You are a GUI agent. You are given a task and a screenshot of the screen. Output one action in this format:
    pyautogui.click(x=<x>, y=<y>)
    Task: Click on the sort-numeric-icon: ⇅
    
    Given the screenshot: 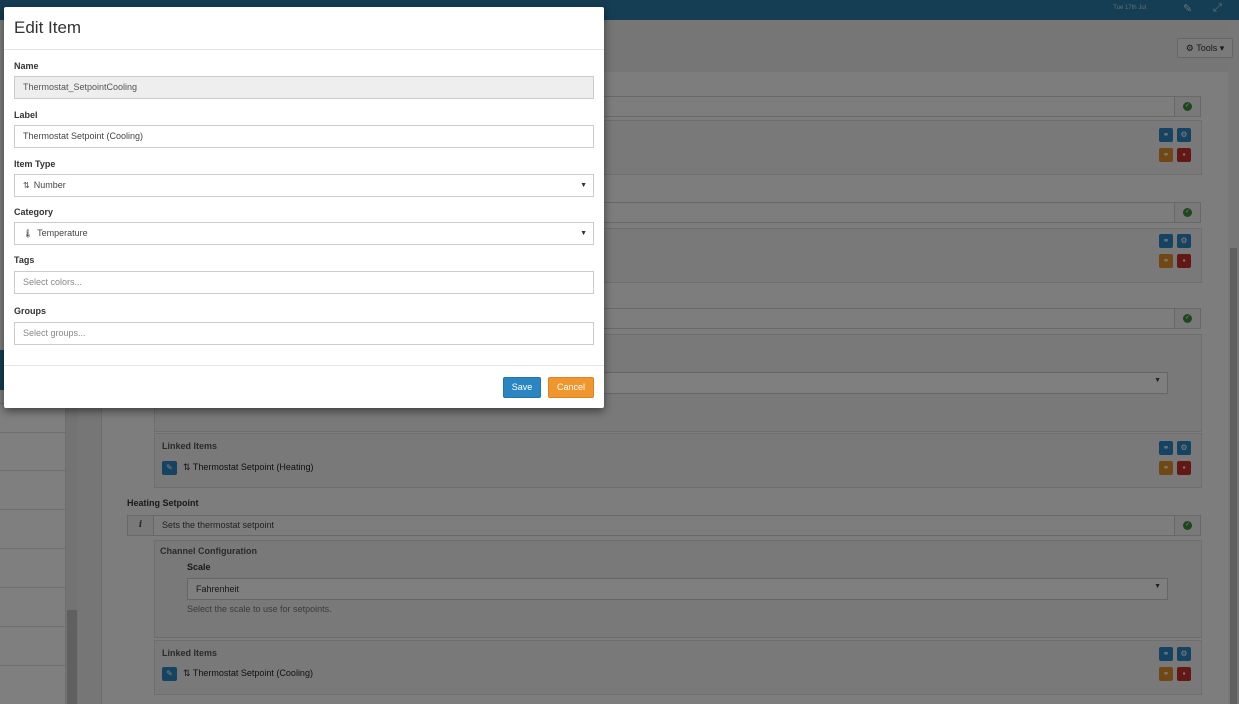 What is the action you would take?
    pyautogui.click(x=26, y=185)
    